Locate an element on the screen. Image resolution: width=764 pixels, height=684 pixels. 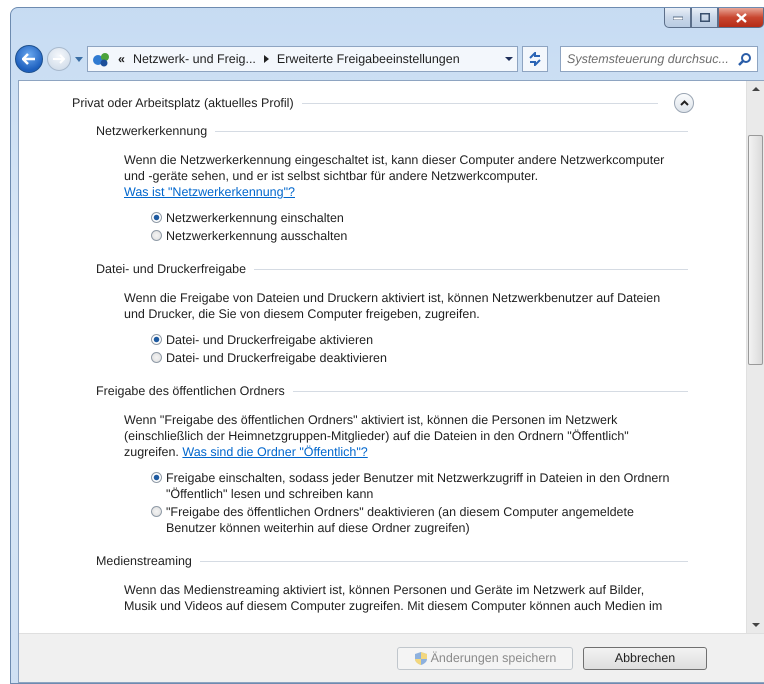
shield-icon is located at coordinates (421, 658).